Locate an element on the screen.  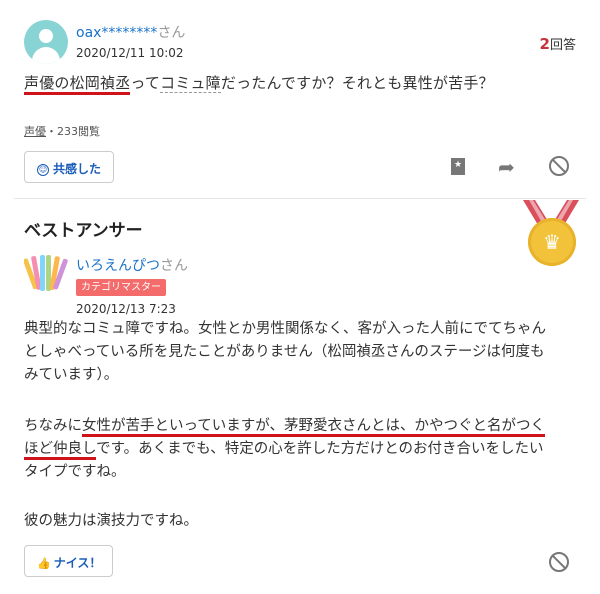
smiley-icon: ☺ is located at coordinates (43, 169).